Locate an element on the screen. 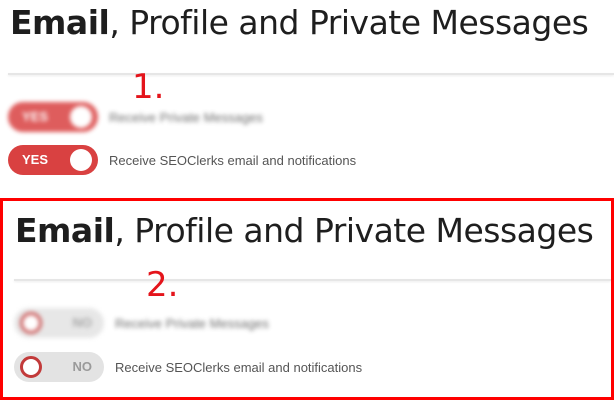 Image resolution: width=614 pixels, height=400 pixels. page-title-2: Email, Profile and Private Messages is located at coordinates (304, 230).